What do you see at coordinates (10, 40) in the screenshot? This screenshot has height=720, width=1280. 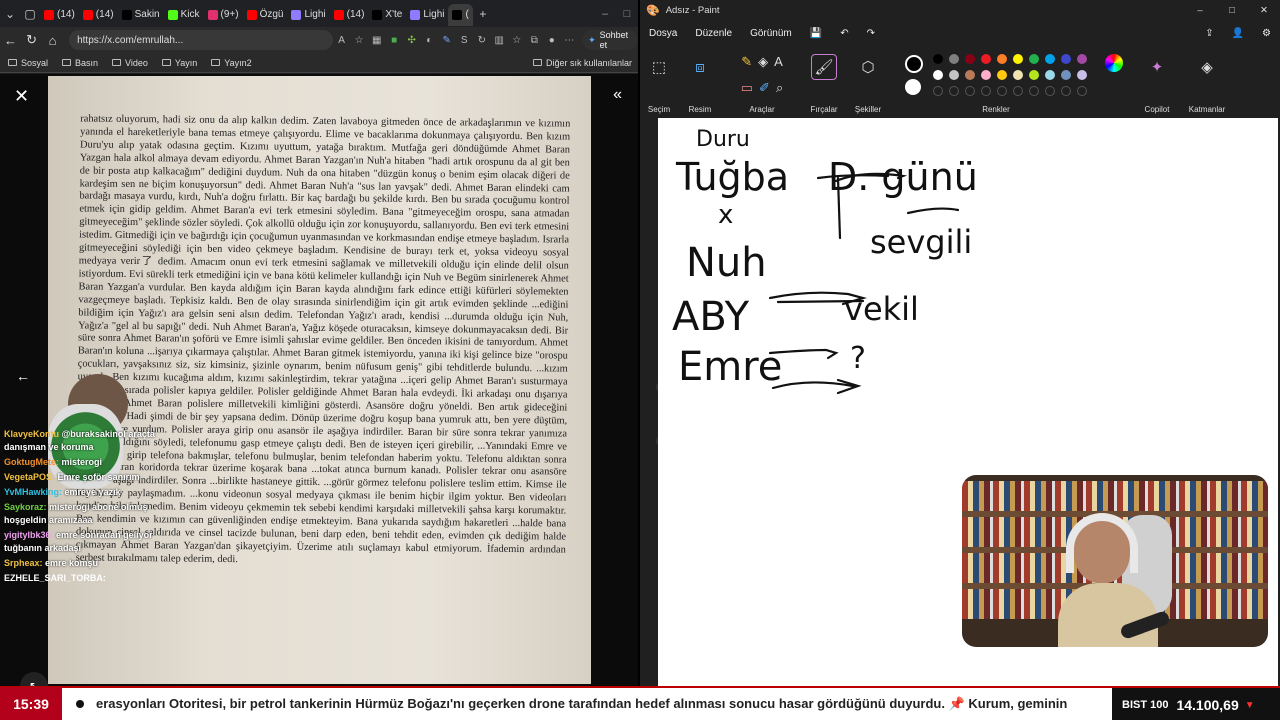 I see `back-icon: ←` at bounding box center [10, 40].